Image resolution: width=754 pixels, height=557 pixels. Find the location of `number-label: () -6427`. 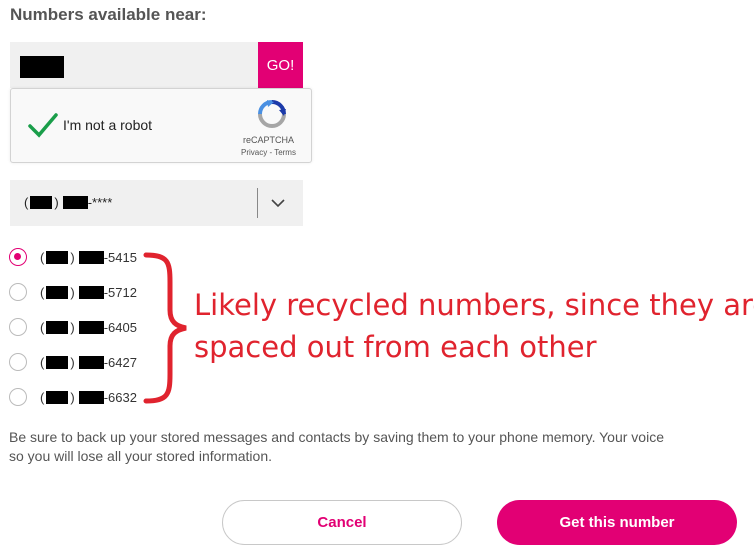

number-label: () -6427 is located at coordinates (88, 362).